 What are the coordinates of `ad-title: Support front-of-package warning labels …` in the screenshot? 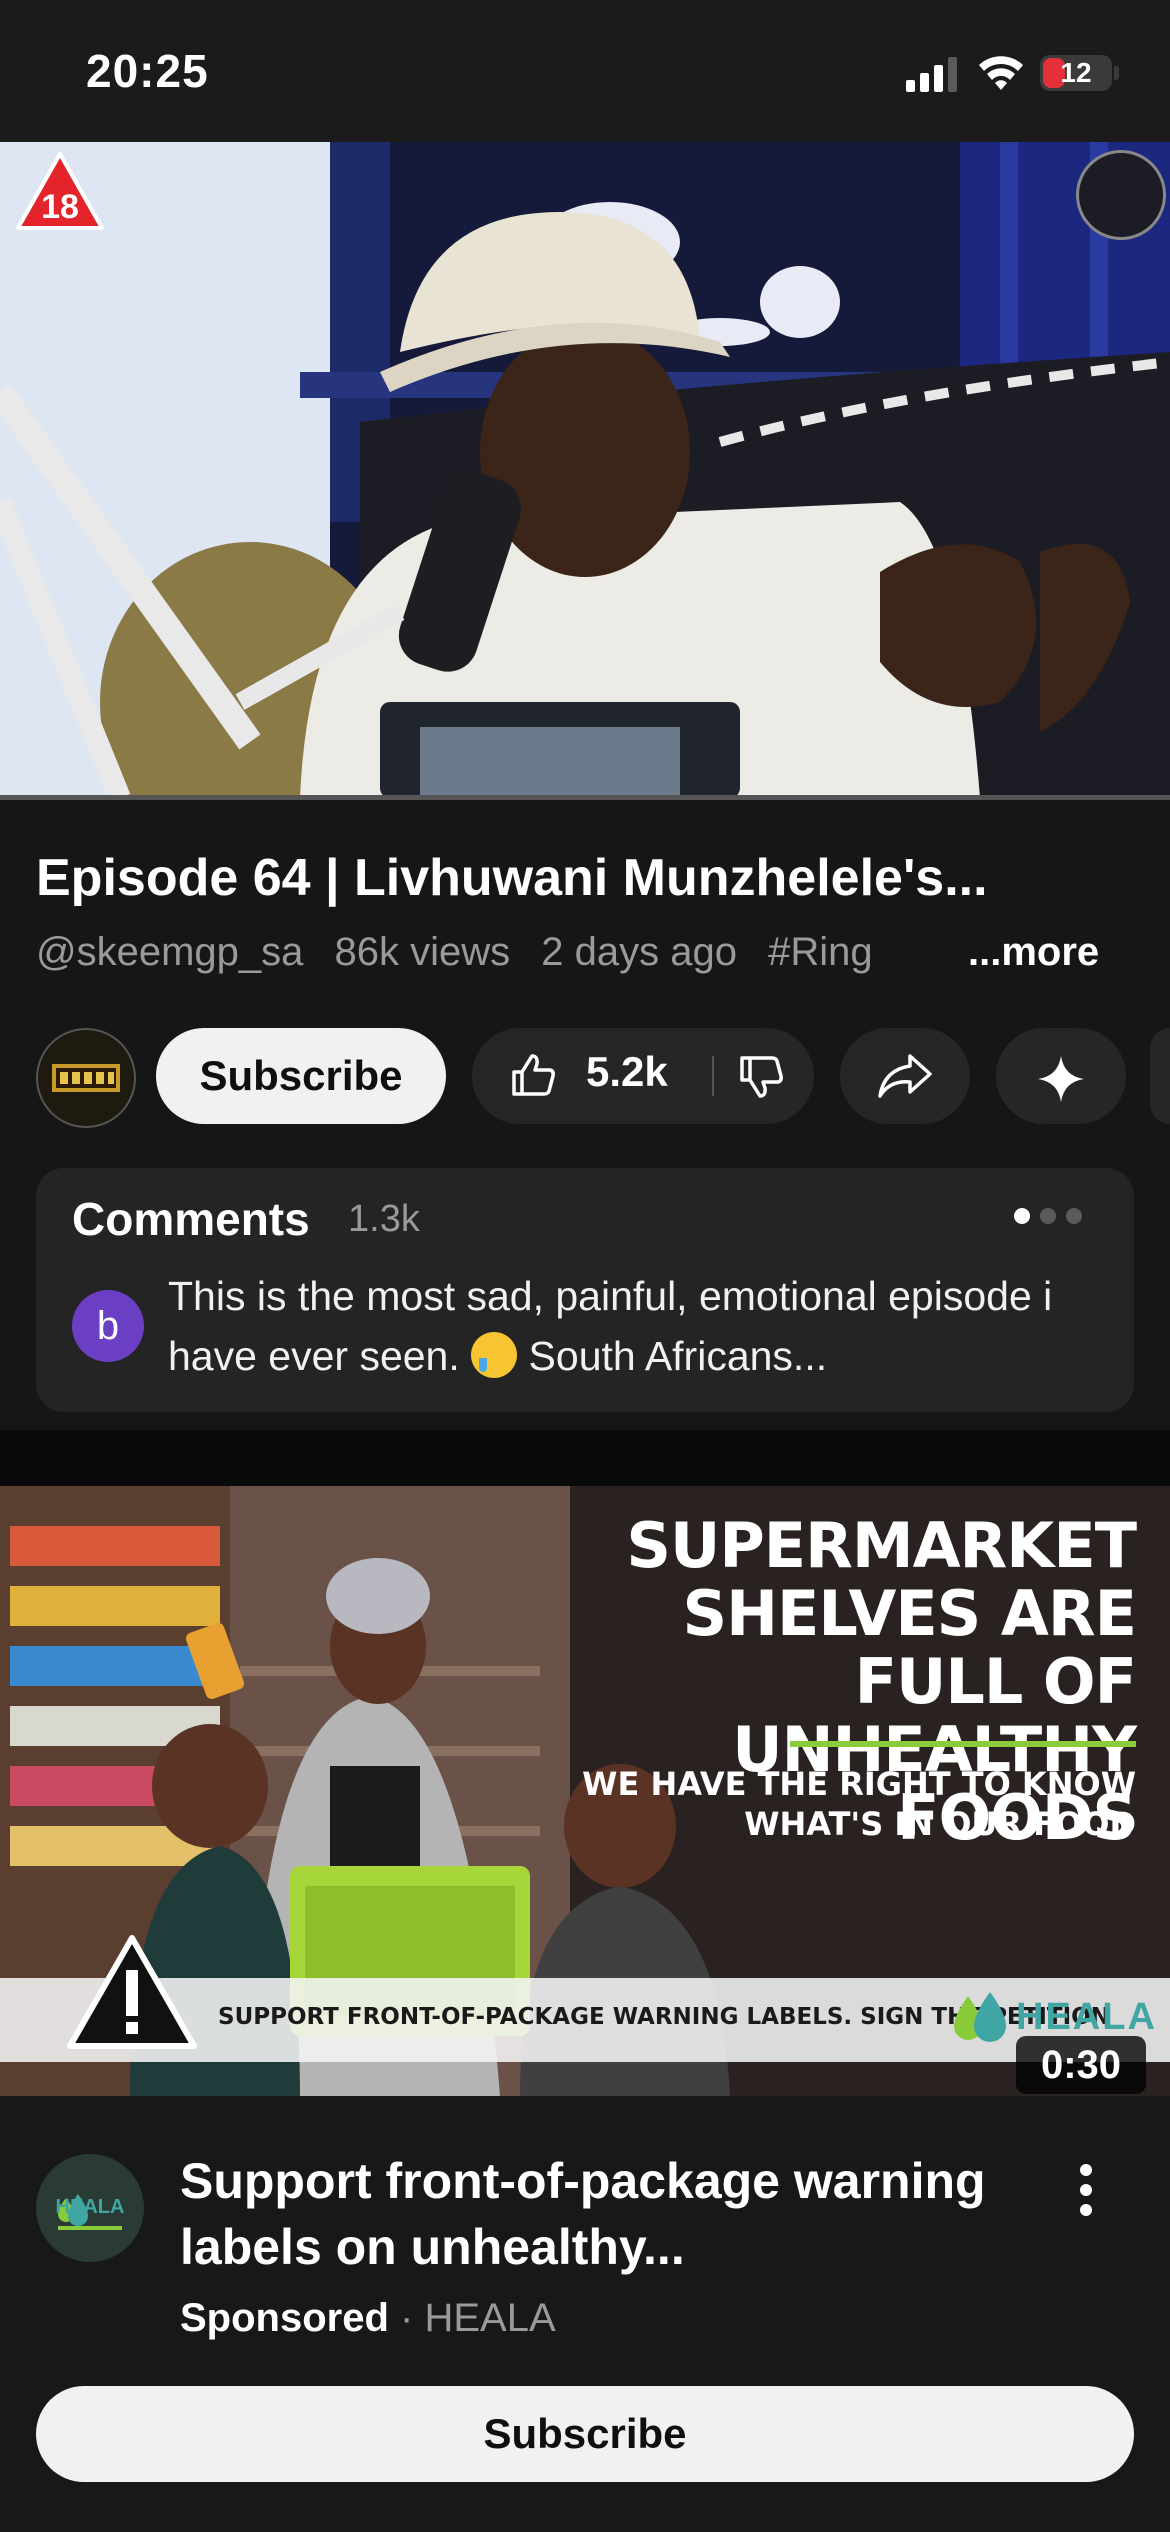 It's located at (620, 2214).